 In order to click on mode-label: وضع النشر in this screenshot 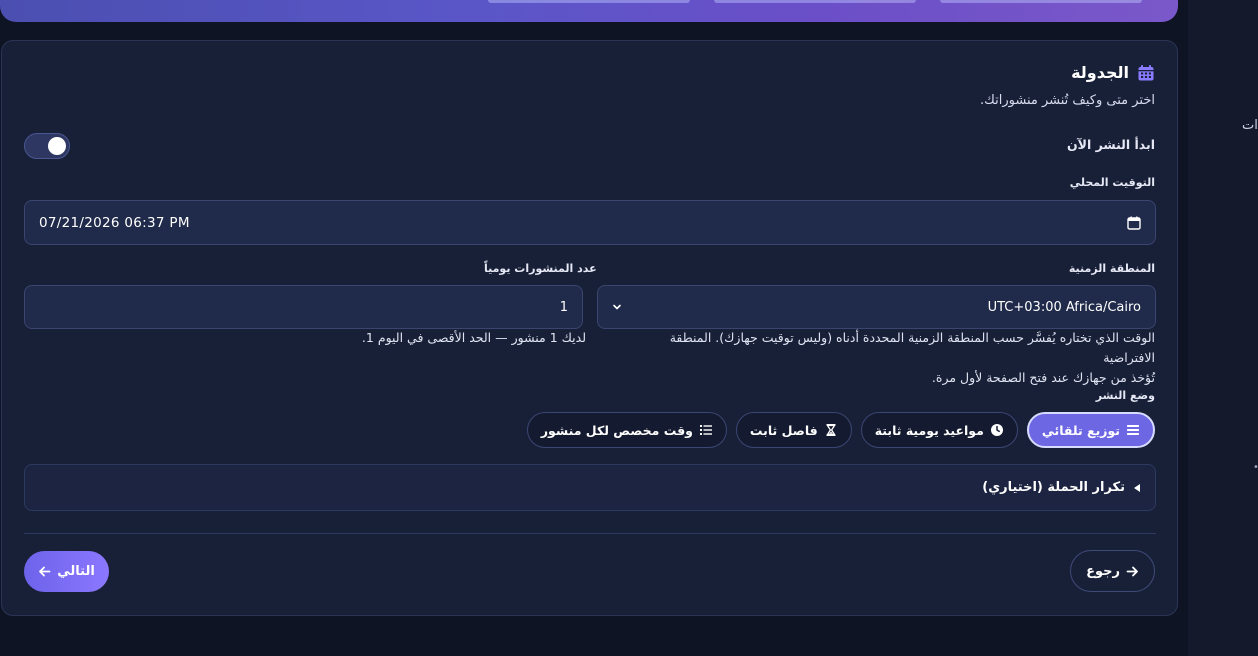, I will do `click(1125, 395)`.